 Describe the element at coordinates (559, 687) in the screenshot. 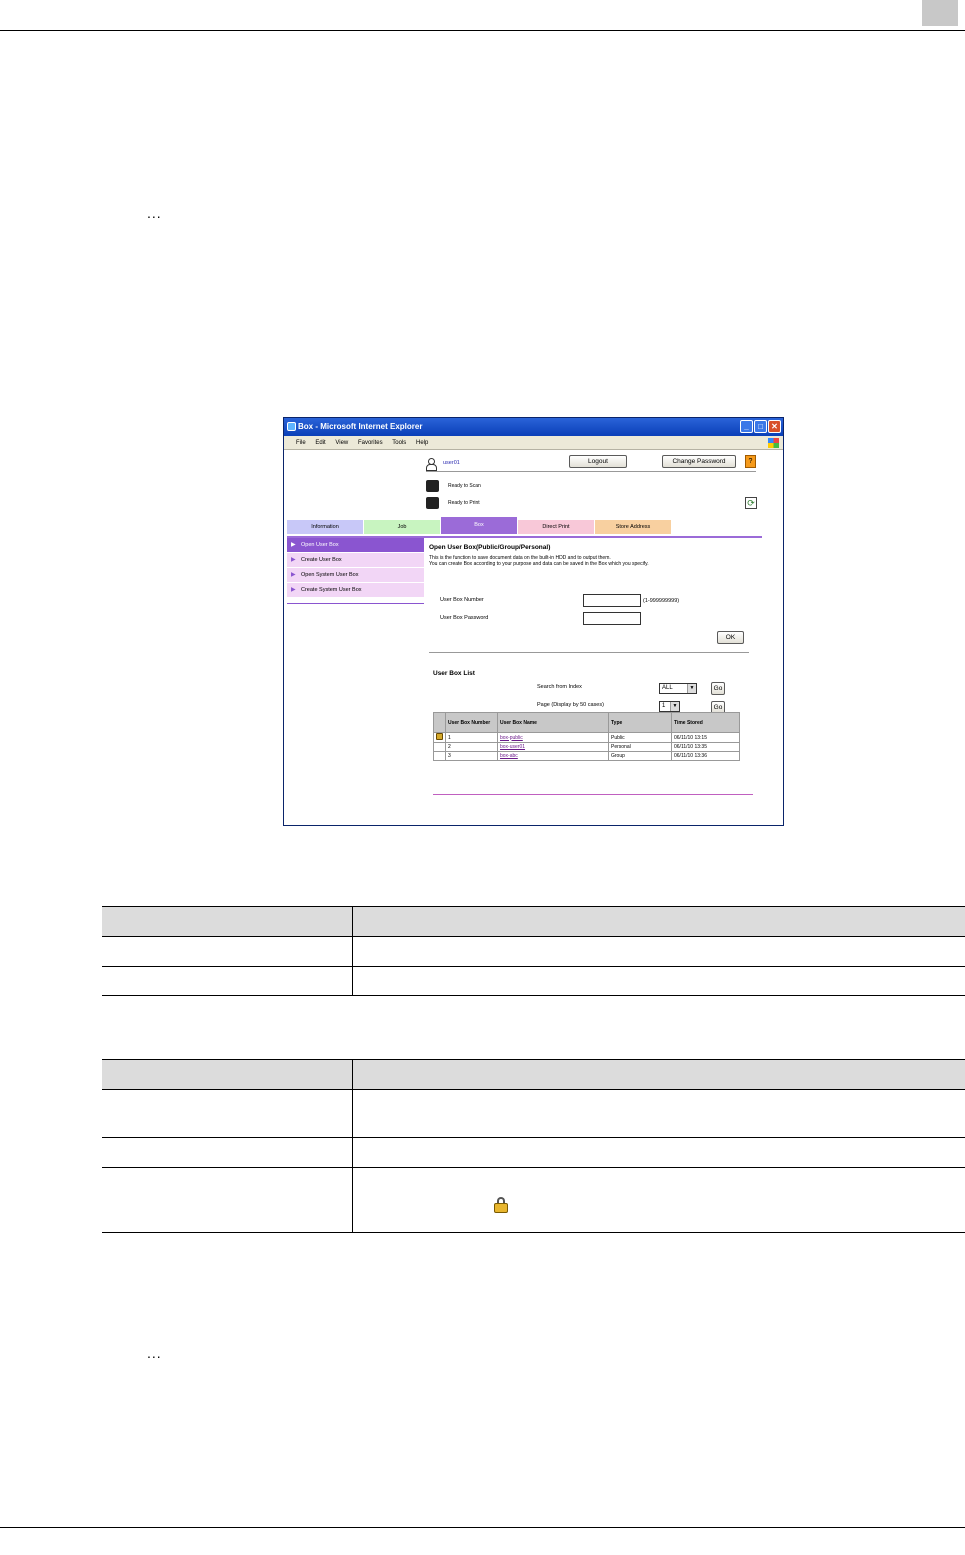

I see `search-index-label: Search from Index` at that location.